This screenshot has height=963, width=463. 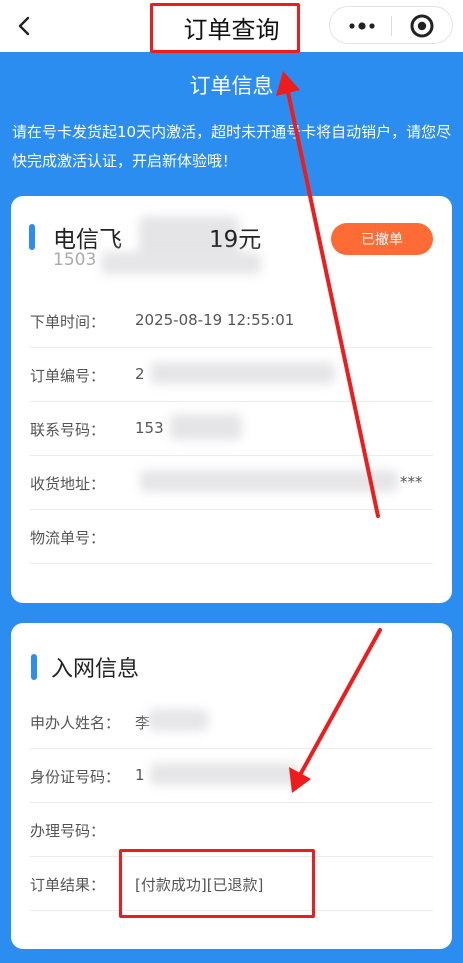 I want to click on order-row-number: 订单编号： 2, so click(x=231, y=375).